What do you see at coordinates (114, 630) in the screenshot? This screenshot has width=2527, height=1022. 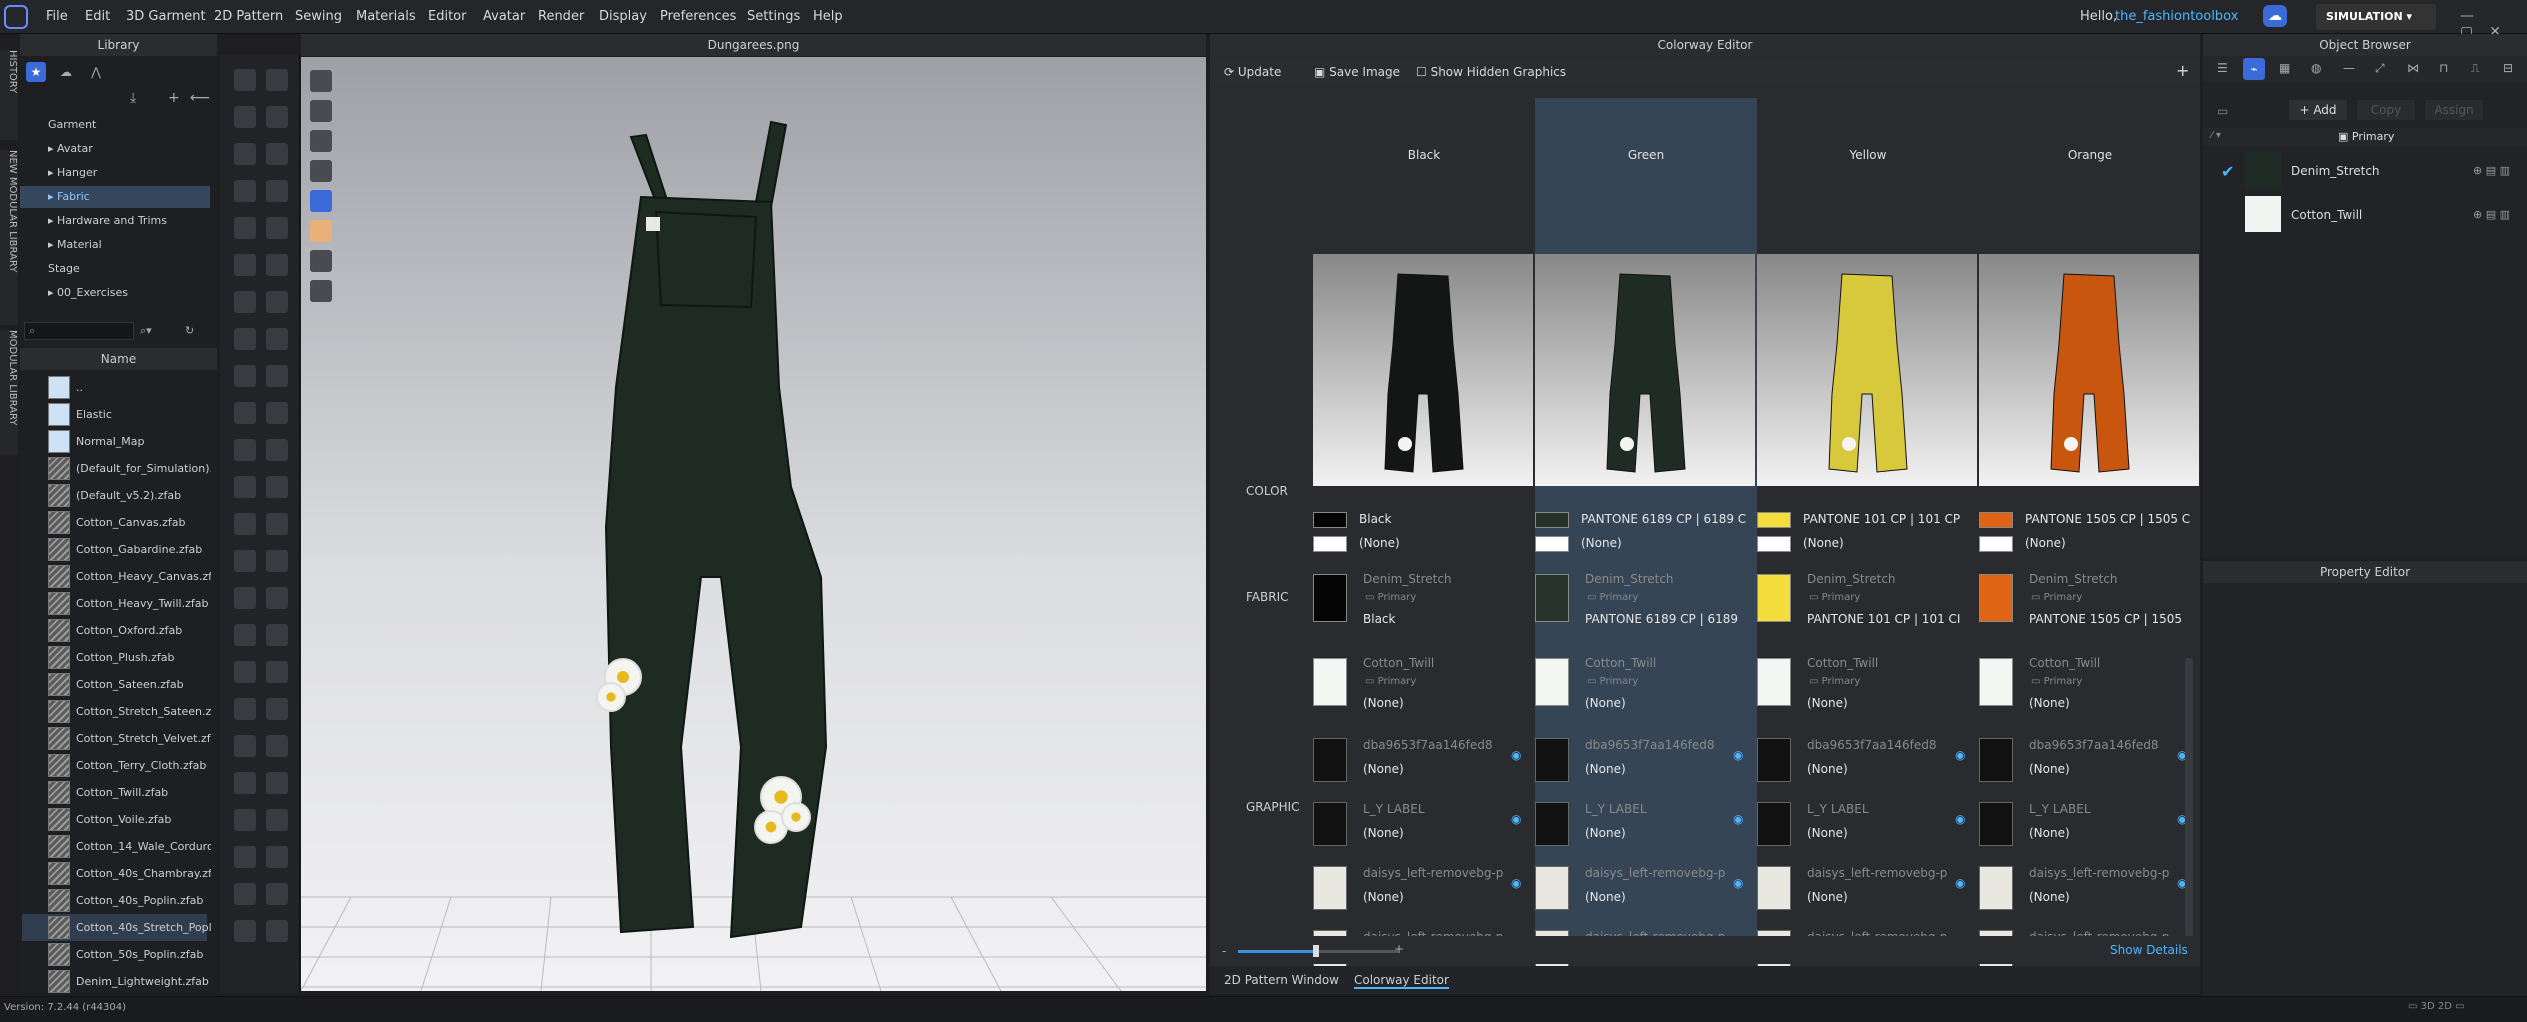 I see `library-item: Cotton_Oxford.zfab` at bounding box center [114, 630].